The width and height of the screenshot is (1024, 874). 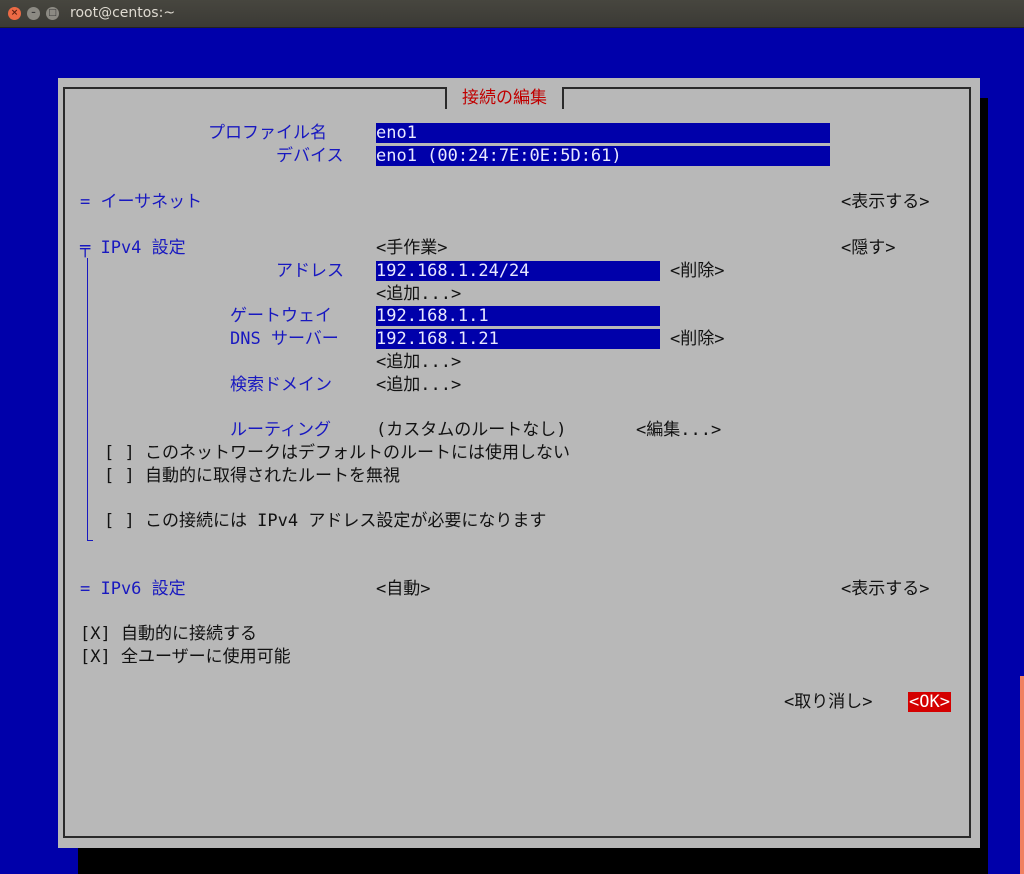 I want to click on device-field: eno1 (00:24:7E:0E:5D:61), so click(x=603, y=156).